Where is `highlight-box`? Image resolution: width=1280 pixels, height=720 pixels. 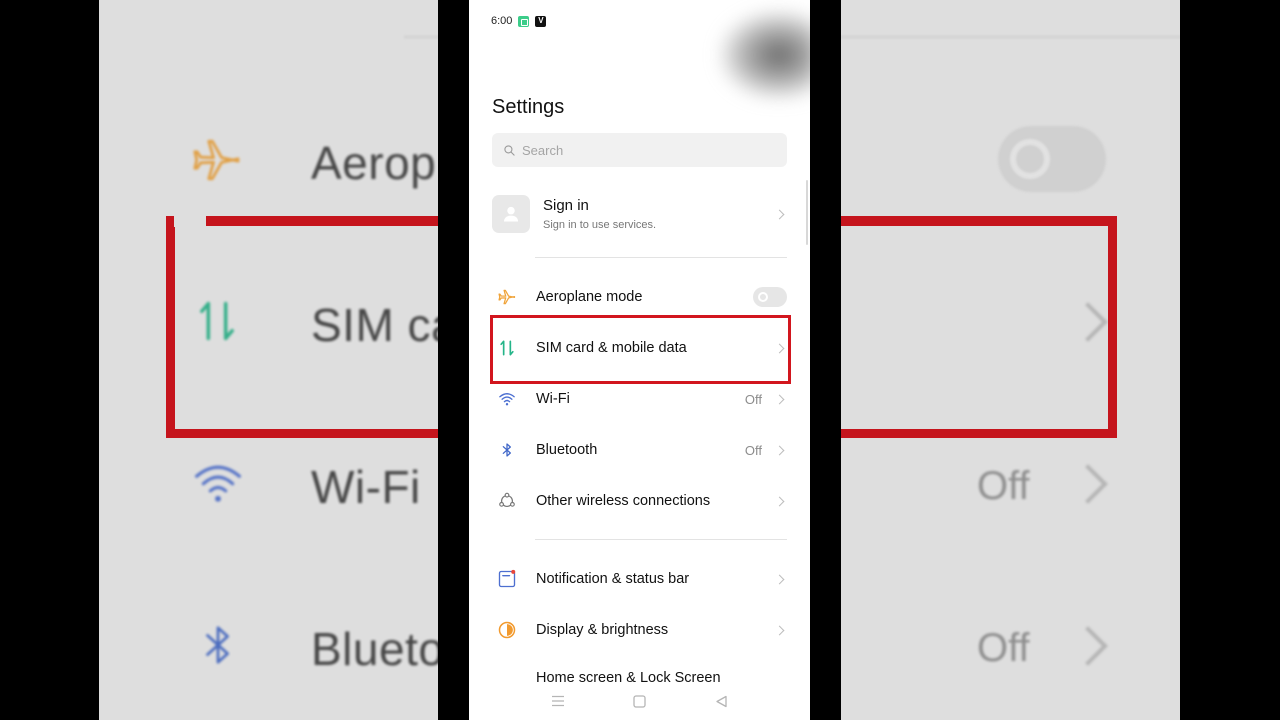
highlight-box is located at coordinates (640, 349).